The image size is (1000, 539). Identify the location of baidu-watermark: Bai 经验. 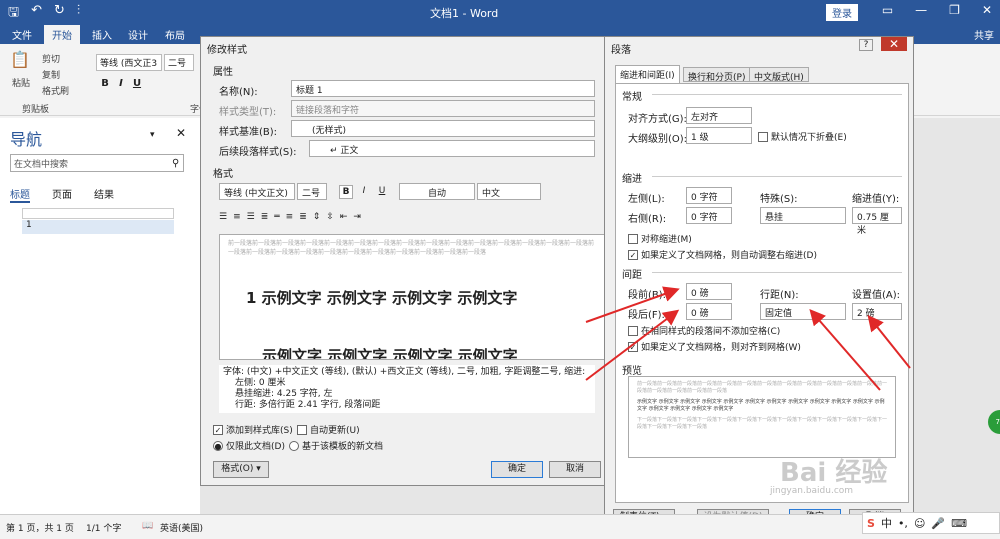
(834, 473).